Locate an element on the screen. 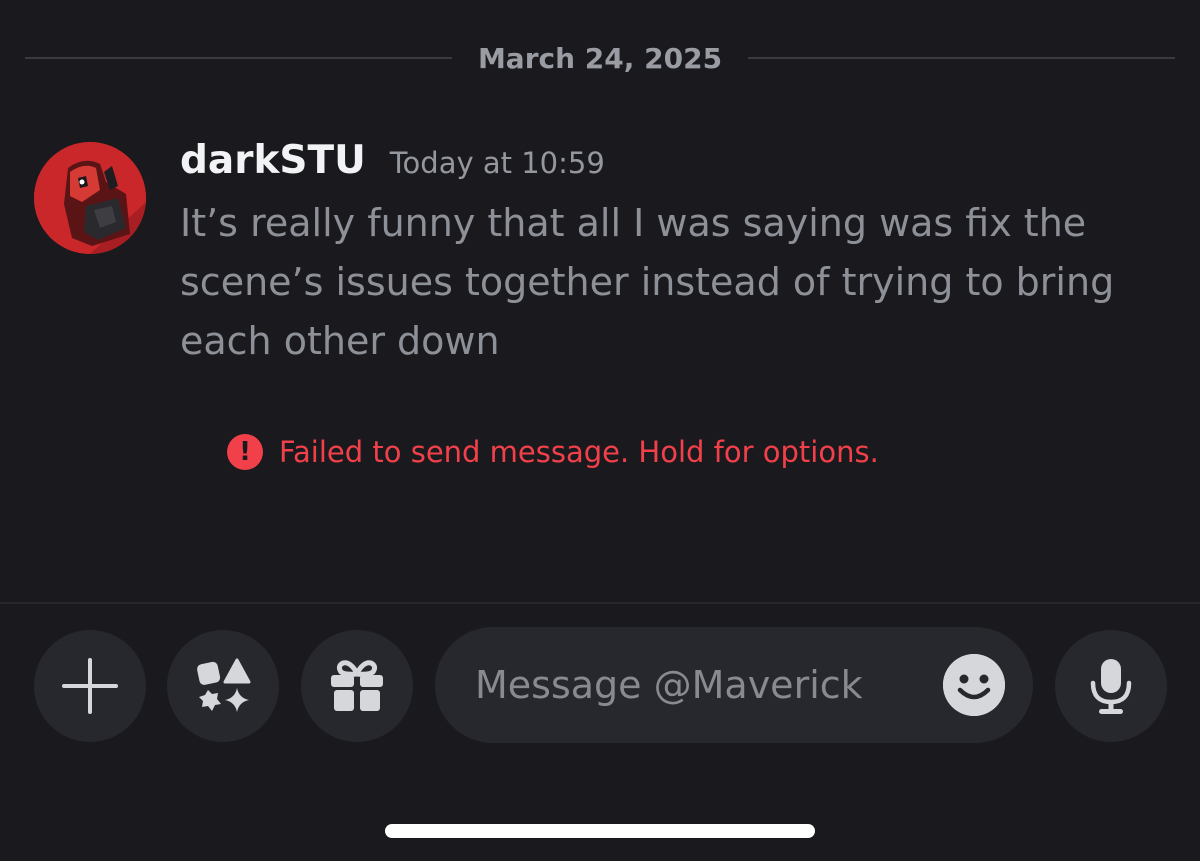 This screenshot has height=861, width=1200. avatar-image is located at coordinates (90, 198).